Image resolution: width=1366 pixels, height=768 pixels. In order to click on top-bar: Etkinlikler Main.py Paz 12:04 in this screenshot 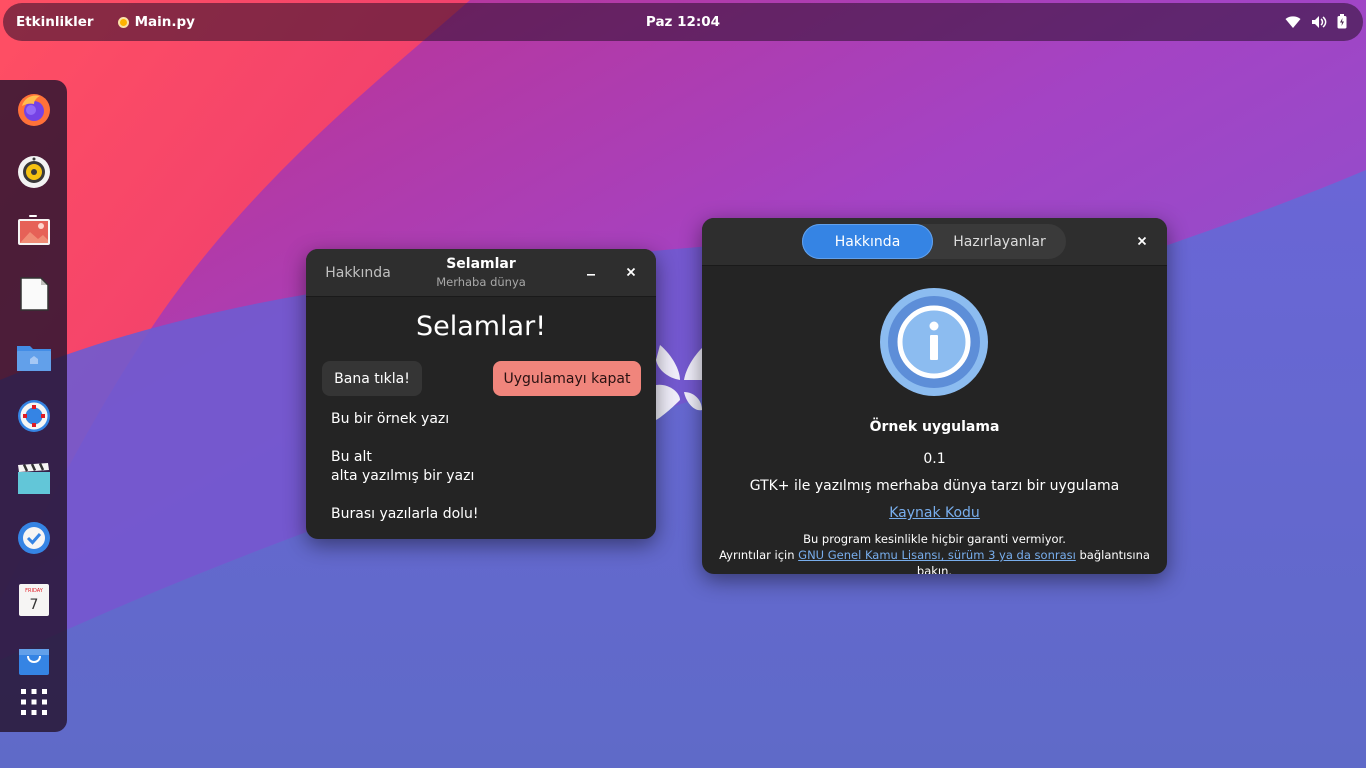, I will do `click(683, 22)`.